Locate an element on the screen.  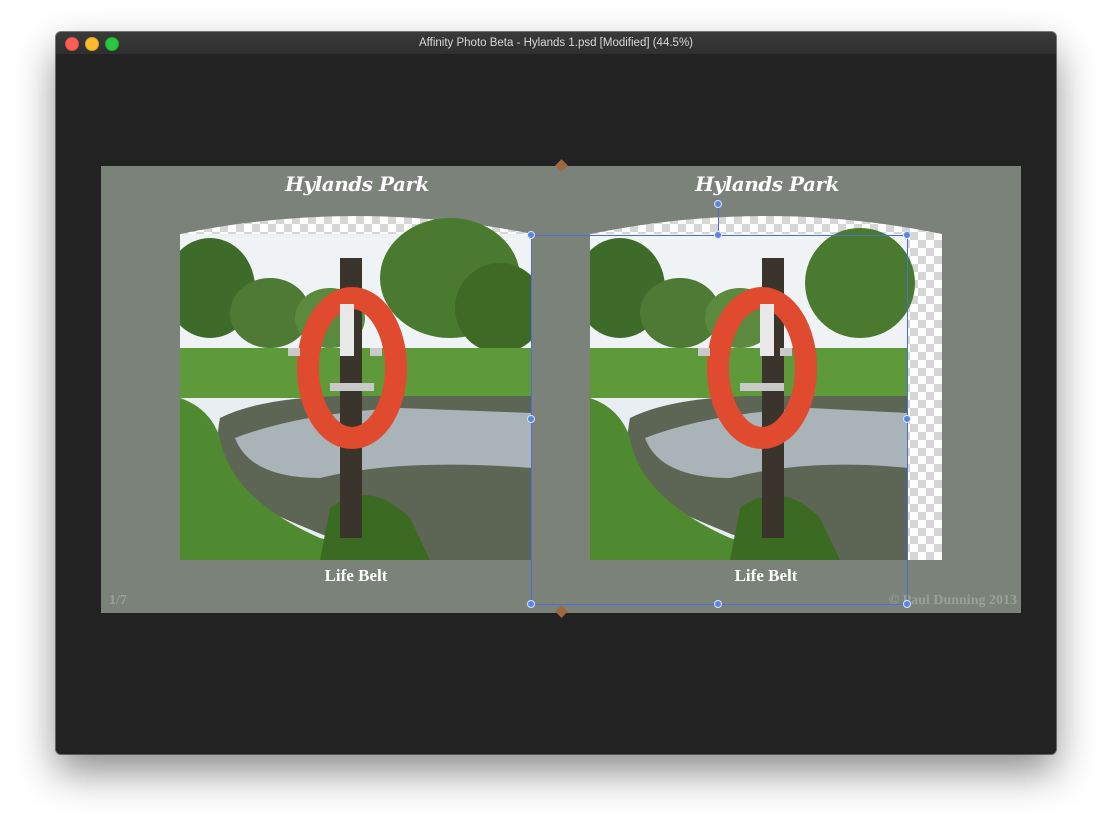
handle-middle-left is located at coordinates (531, 419).